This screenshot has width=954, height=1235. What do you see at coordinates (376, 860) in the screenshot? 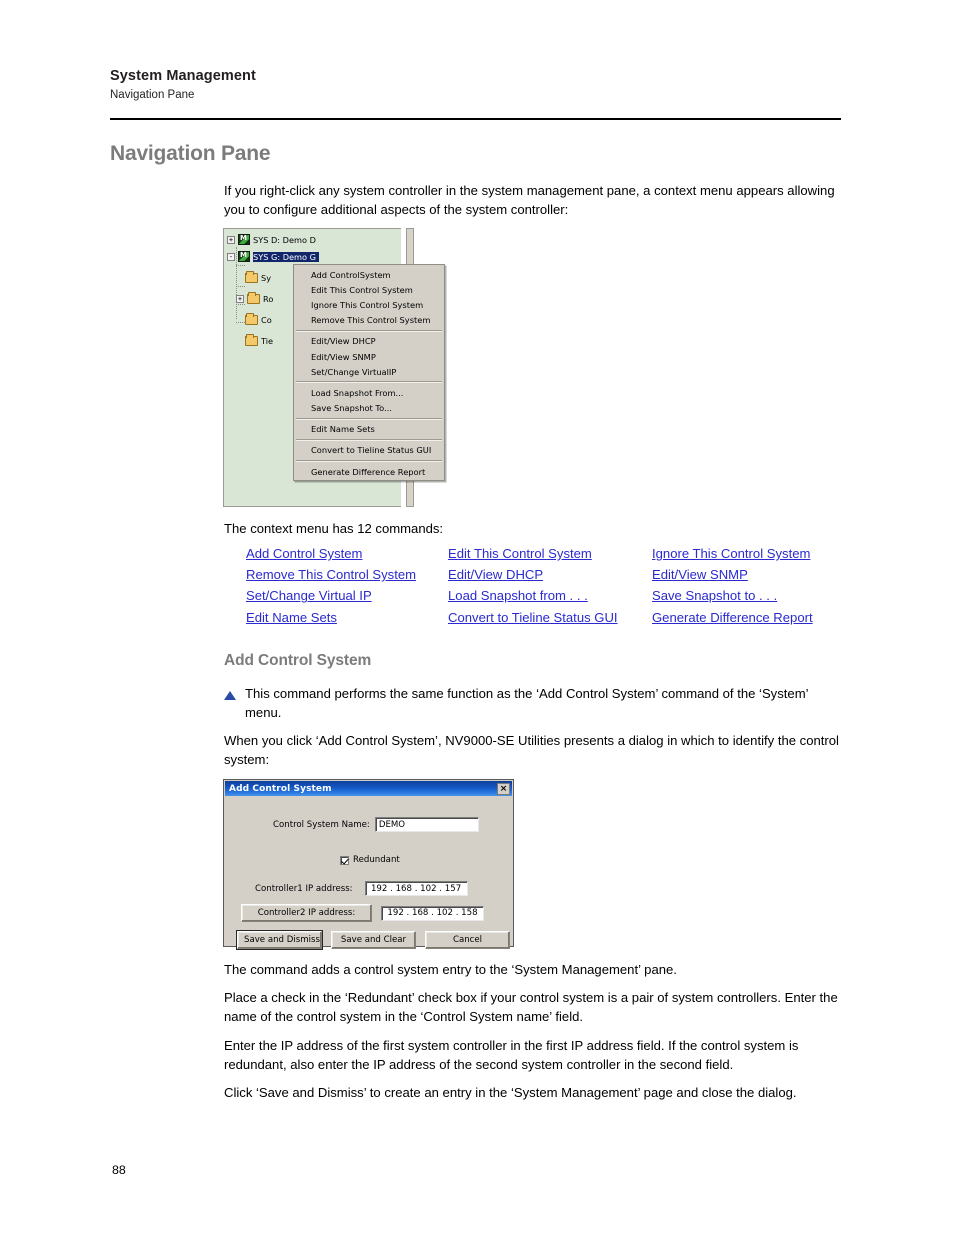
I see `redundant-label: Redundant` at bounding box center [376, 860].